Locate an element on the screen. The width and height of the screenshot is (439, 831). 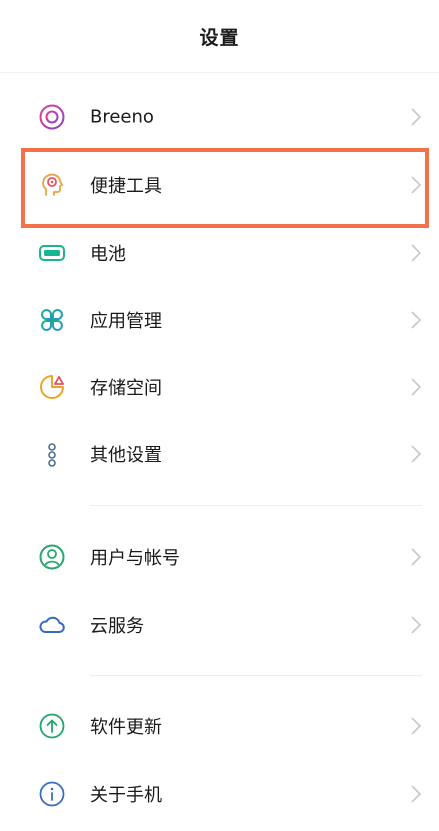
settings-item-label: 应用管理 is located at coordinates (126, 321).